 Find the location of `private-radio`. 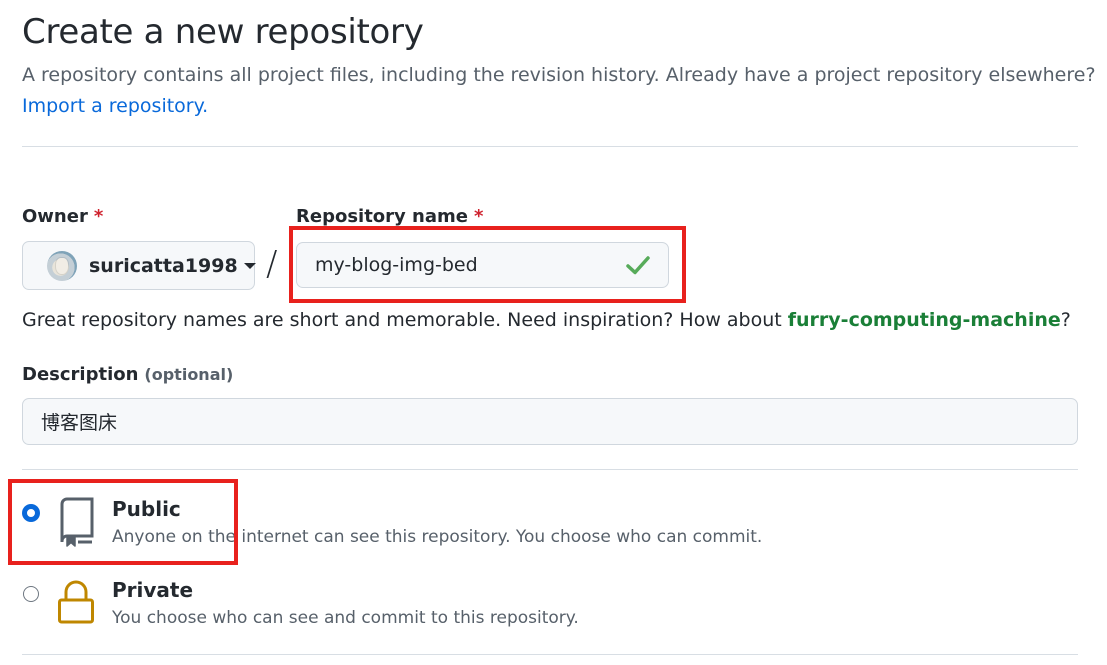

private-radio is located at coordinates (31, 594).